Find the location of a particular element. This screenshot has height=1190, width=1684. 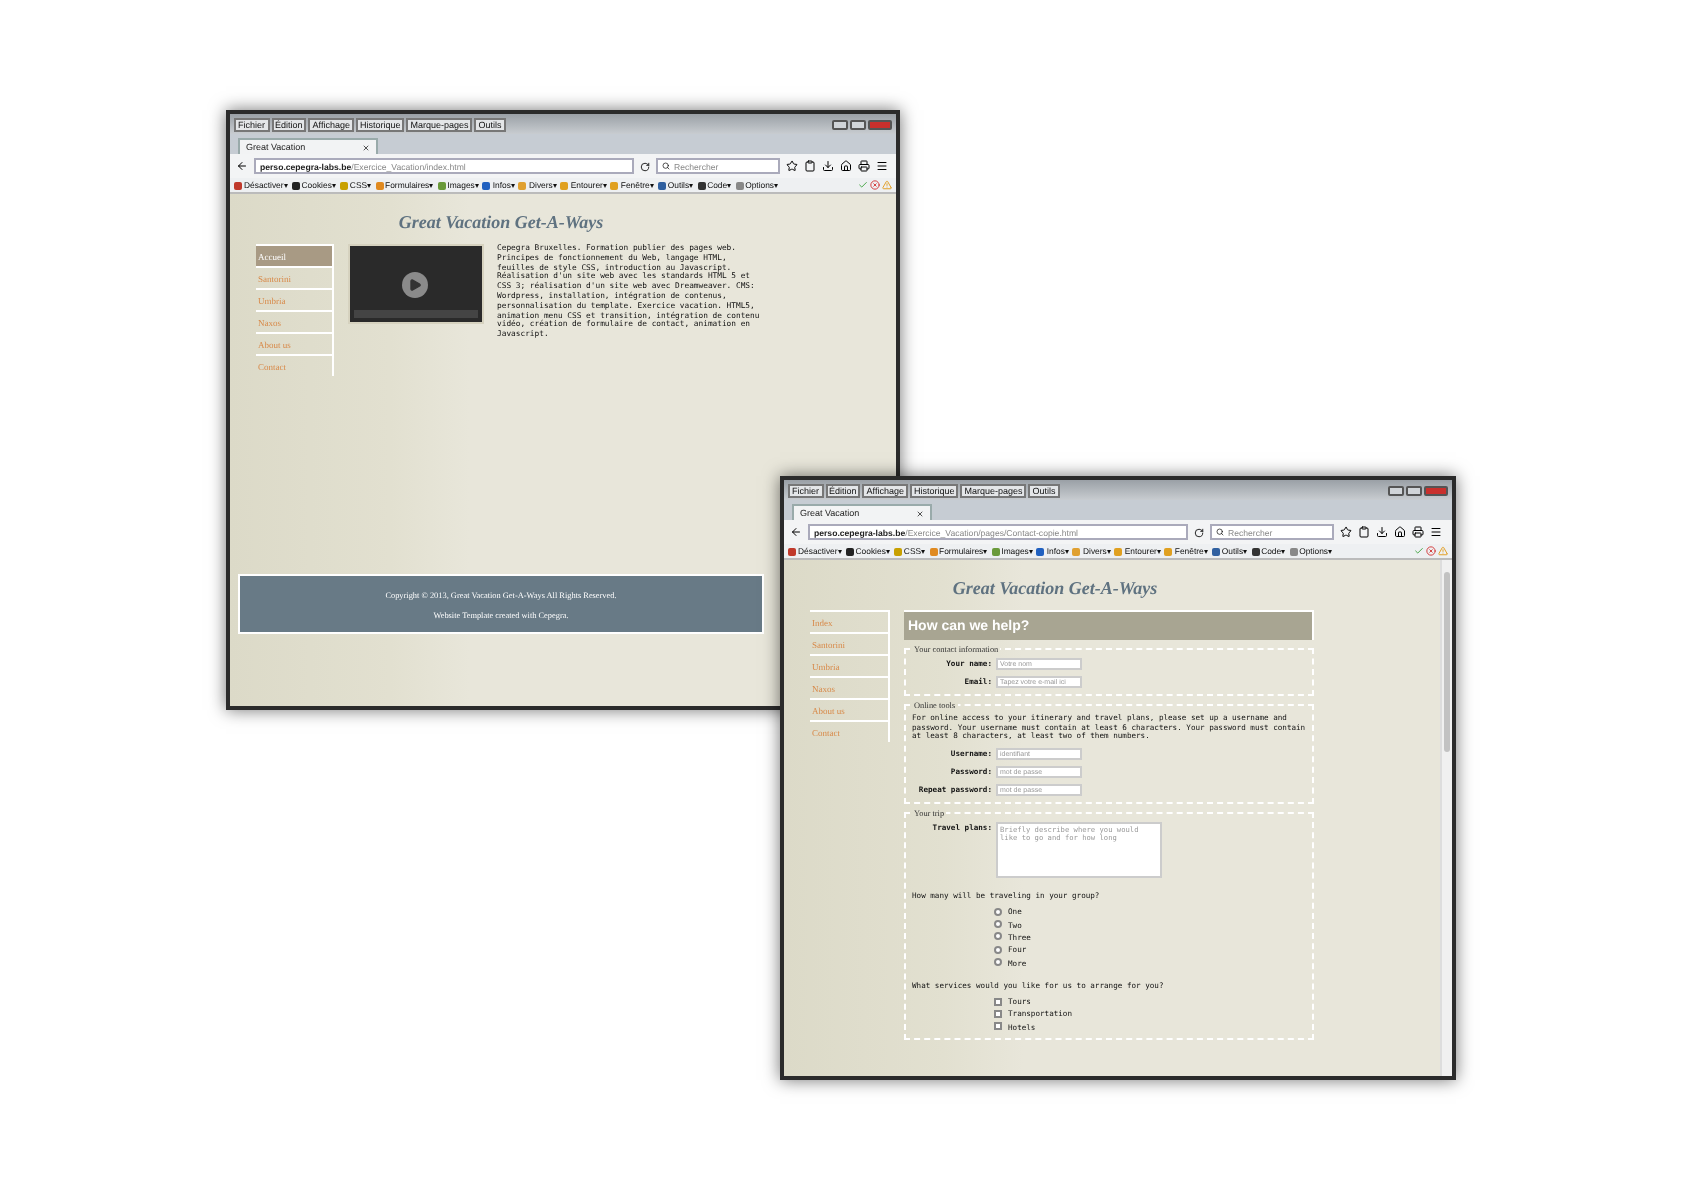

play-icon is located at coordinates (415, 284).